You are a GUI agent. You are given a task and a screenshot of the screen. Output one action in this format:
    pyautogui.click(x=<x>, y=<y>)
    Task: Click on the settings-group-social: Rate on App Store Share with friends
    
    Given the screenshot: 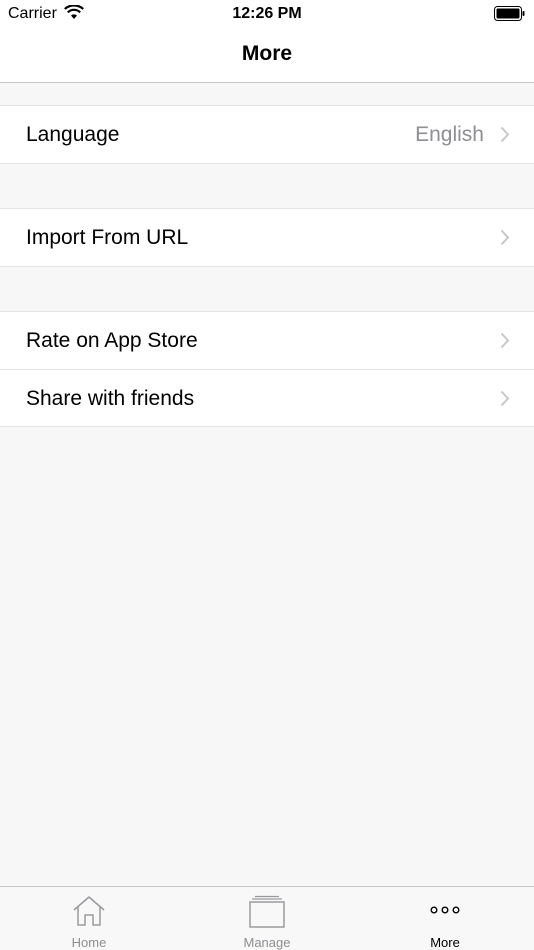 What is the action you would take?
    pyautogui.click(x=267, y=369)
    